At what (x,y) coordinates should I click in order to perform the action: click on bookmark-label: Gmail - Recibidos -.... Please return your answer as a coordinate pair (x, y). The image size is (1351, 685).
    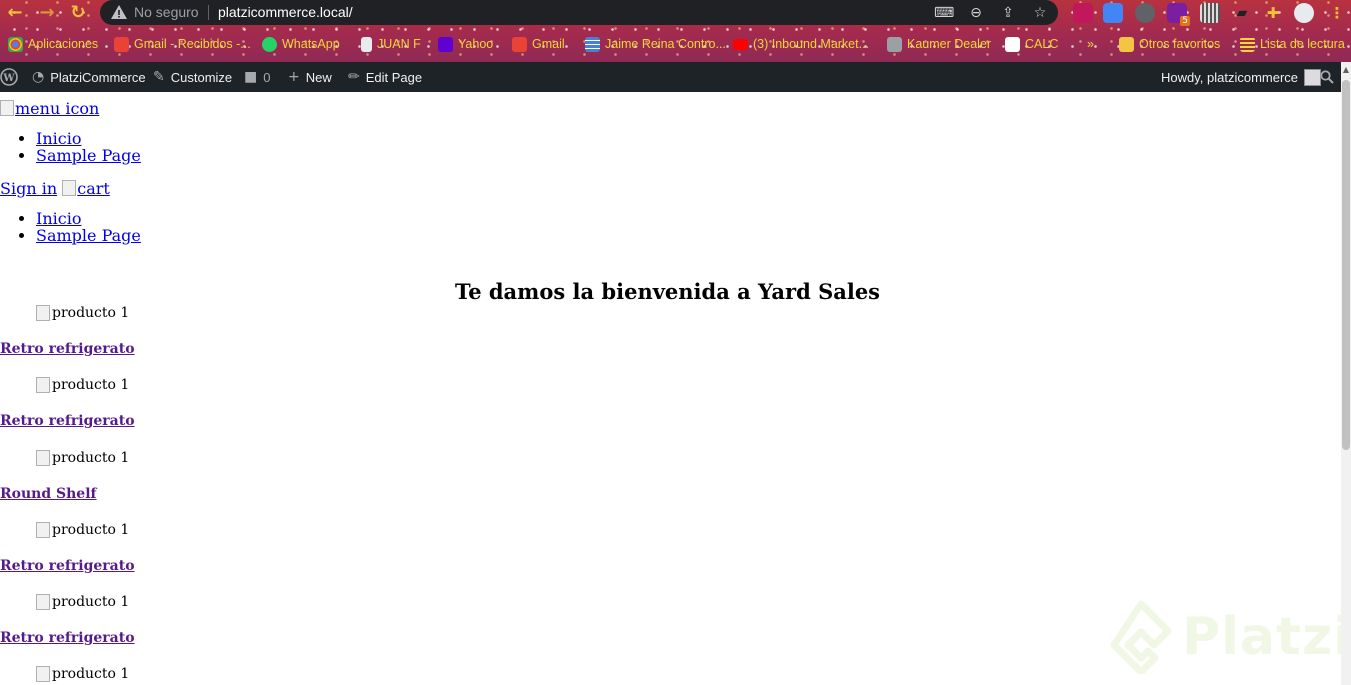
    Looking at the image, I should click on (192, 44).